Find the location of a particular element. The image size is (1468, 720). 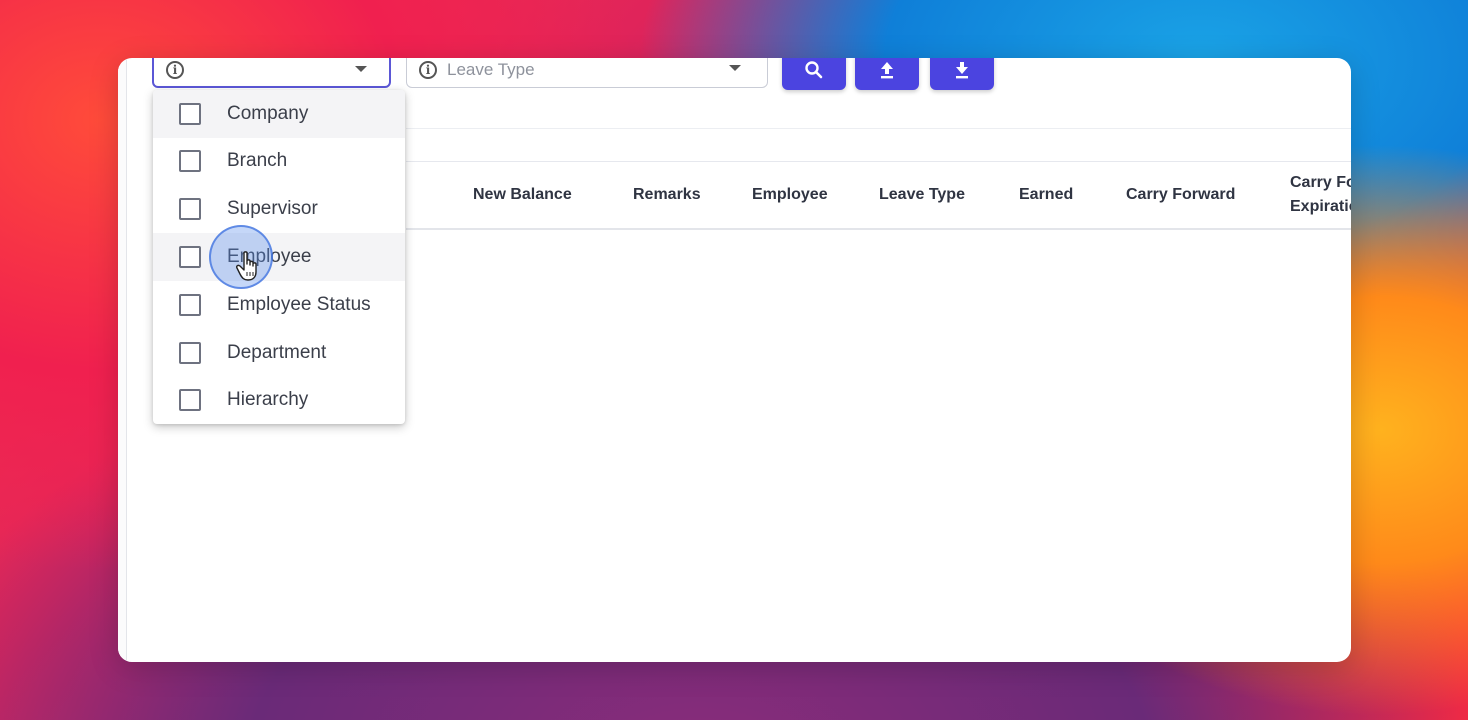

column-header-carry-forward: Carry Forward is located at coordinates (1180, 195).